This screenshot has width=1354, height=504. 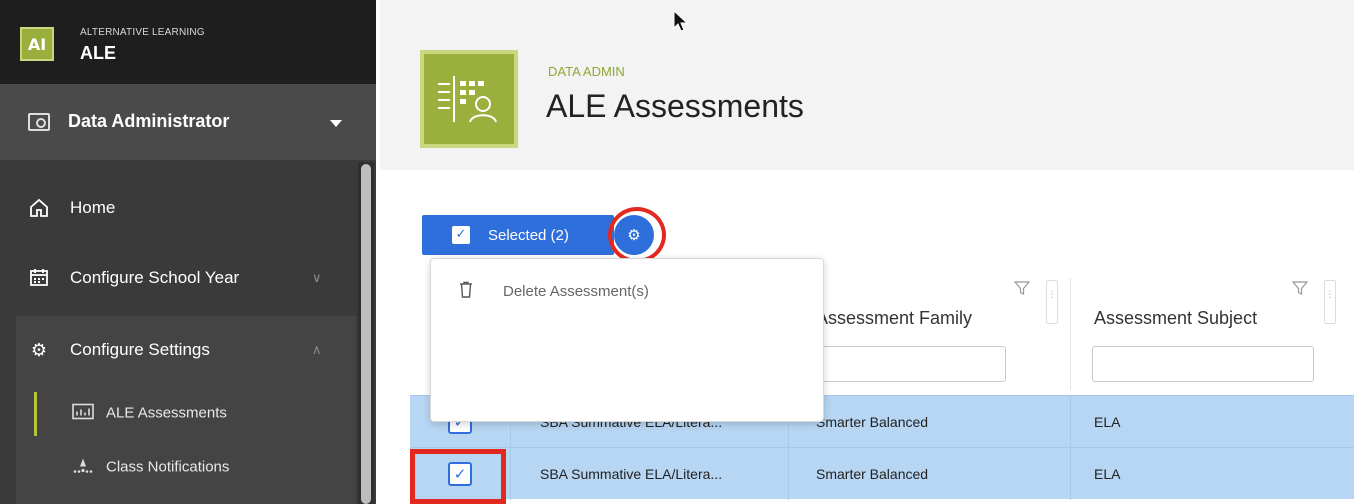 What do you see at coordinates (39, 278) in the screenshot?
I see `calendar-icon` at bounding box center [39, 278].